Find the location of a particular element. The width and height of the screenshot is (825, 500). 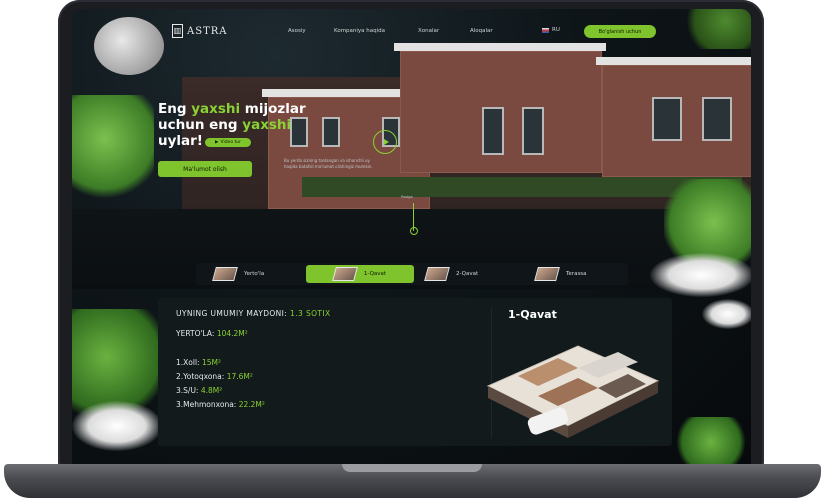

scroll-label: Pastga is located at coordinates (407, 197).